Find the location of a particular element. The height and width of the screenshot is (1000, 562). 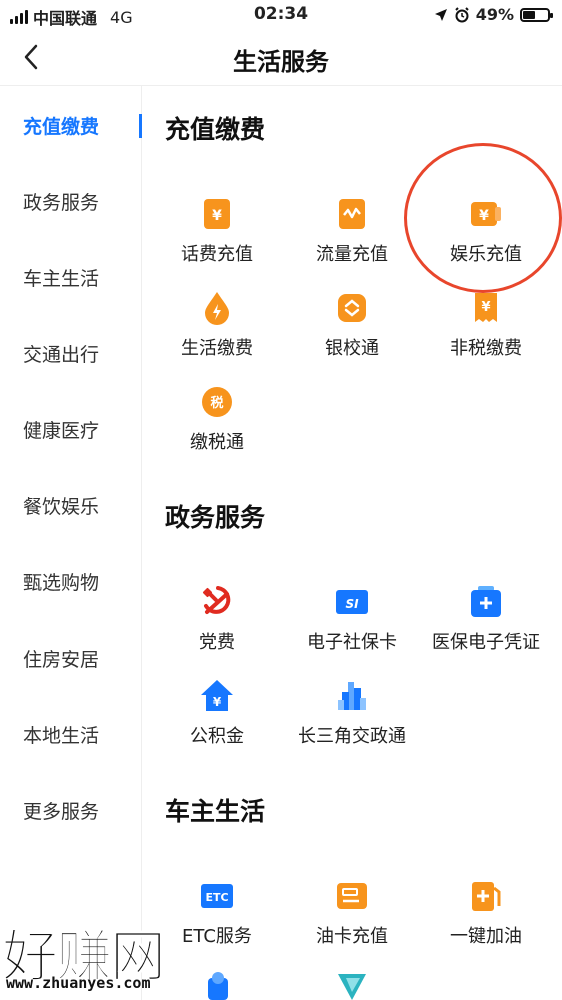

etc-icon: ETC is located at coordinates (217, 896).